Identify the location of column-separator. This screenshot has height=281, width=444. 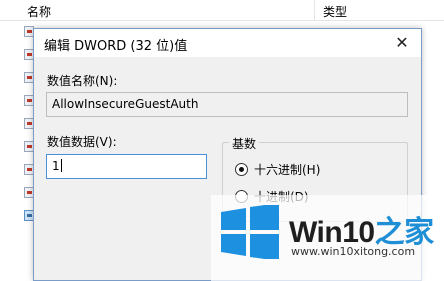
(314, 10).